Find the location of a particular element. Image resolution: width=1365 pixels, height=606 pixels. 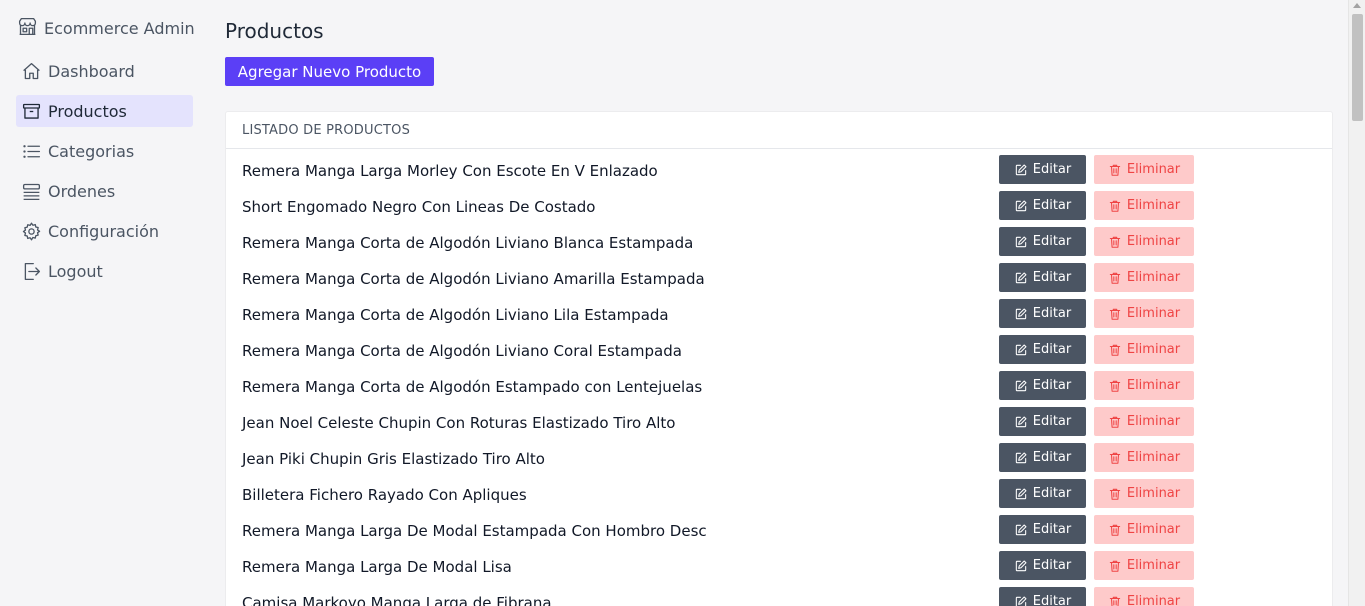

sidebar-item-categorias: Categorias is located at coordinates (104, 151).